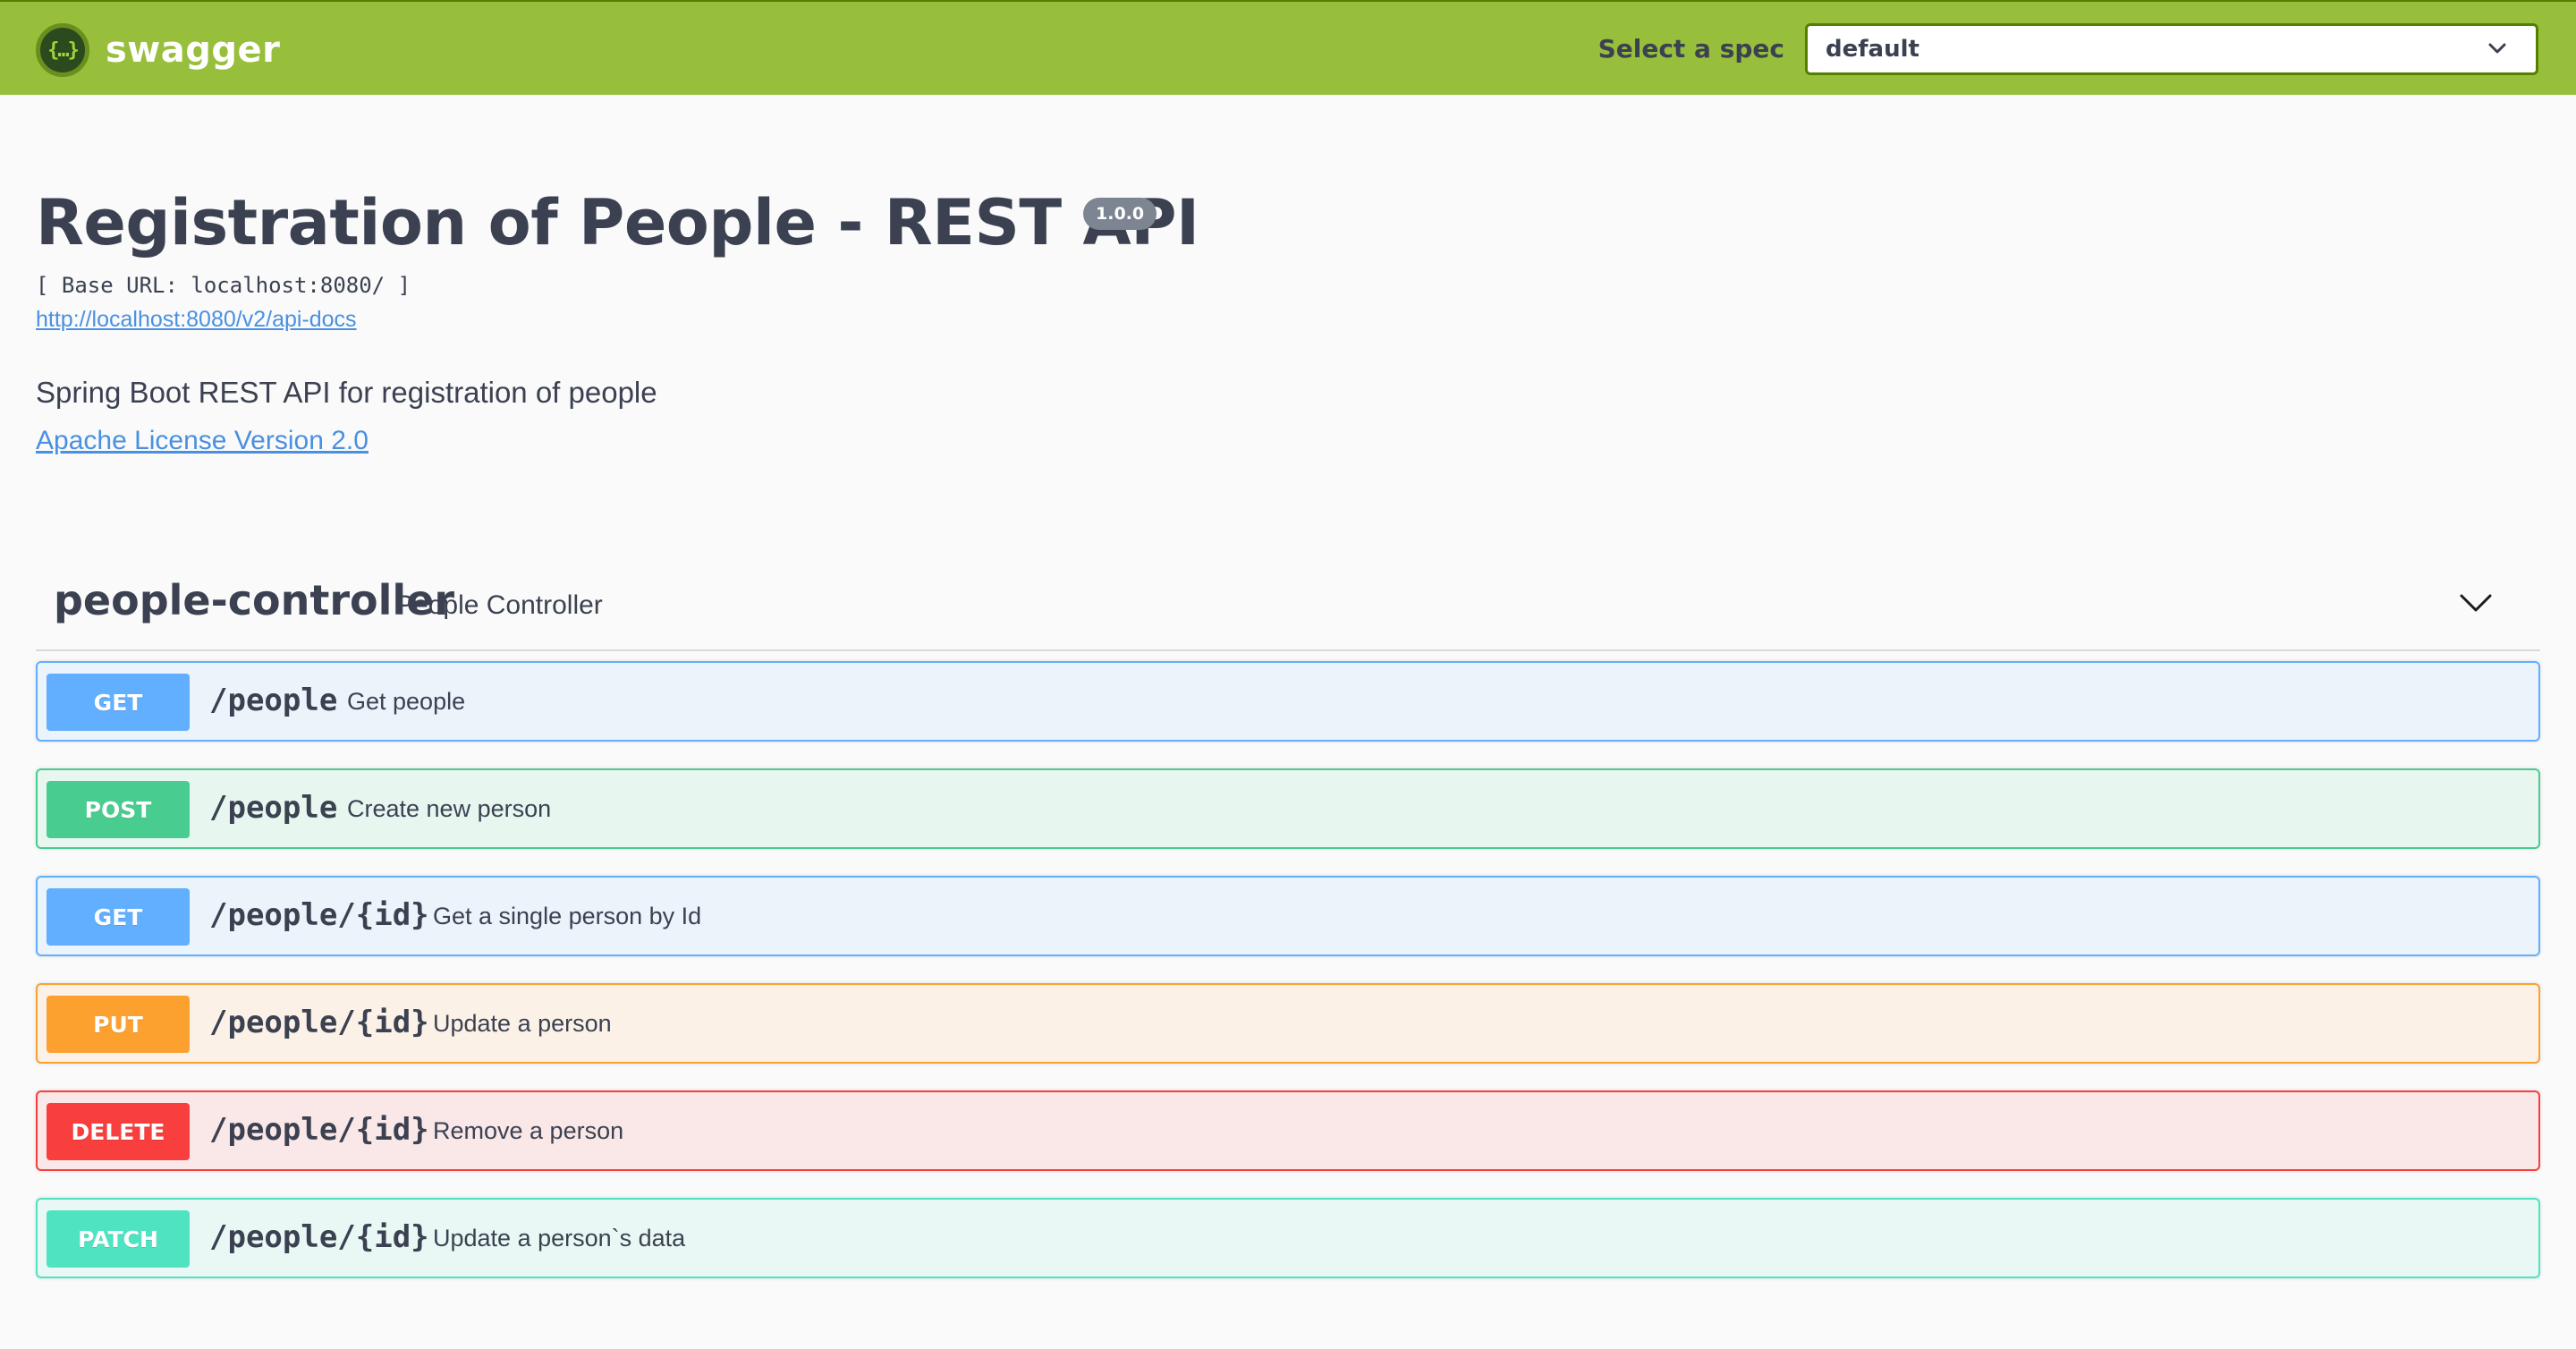 The image size is (2576, 1349). I want to click on topbar: {…} swagger Select a spec default, so click(1288, 47).